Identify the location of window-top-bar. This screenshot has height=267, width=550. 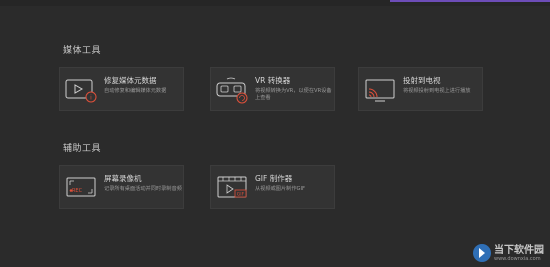
(275, 3).